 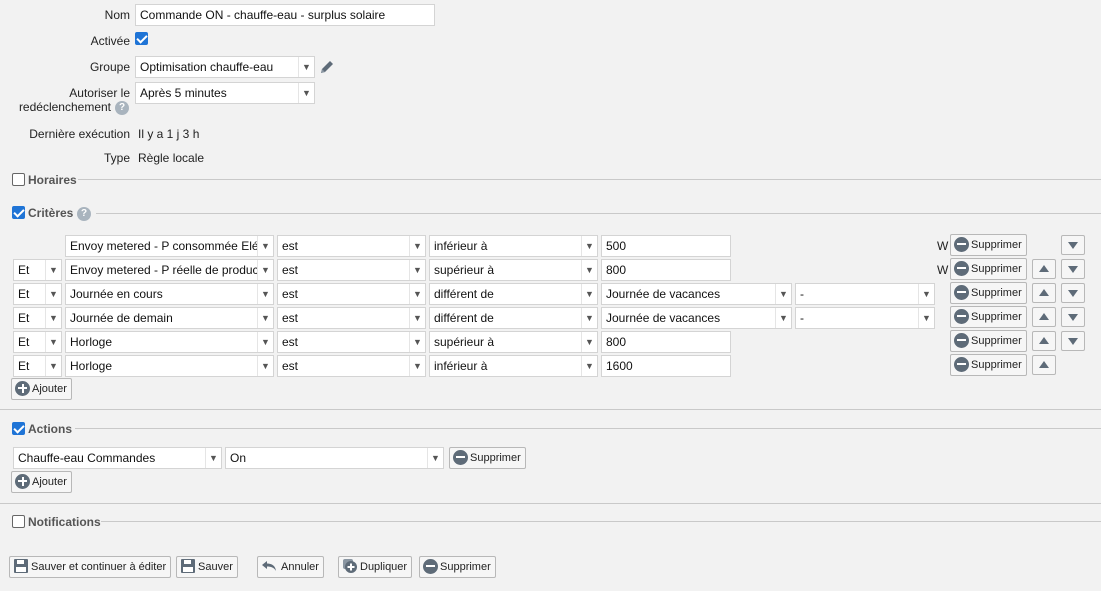 What do you see at coordinates (943, 246) in the screenshot?
I see `criterion-unit: W` at bounding box center [943, 246].